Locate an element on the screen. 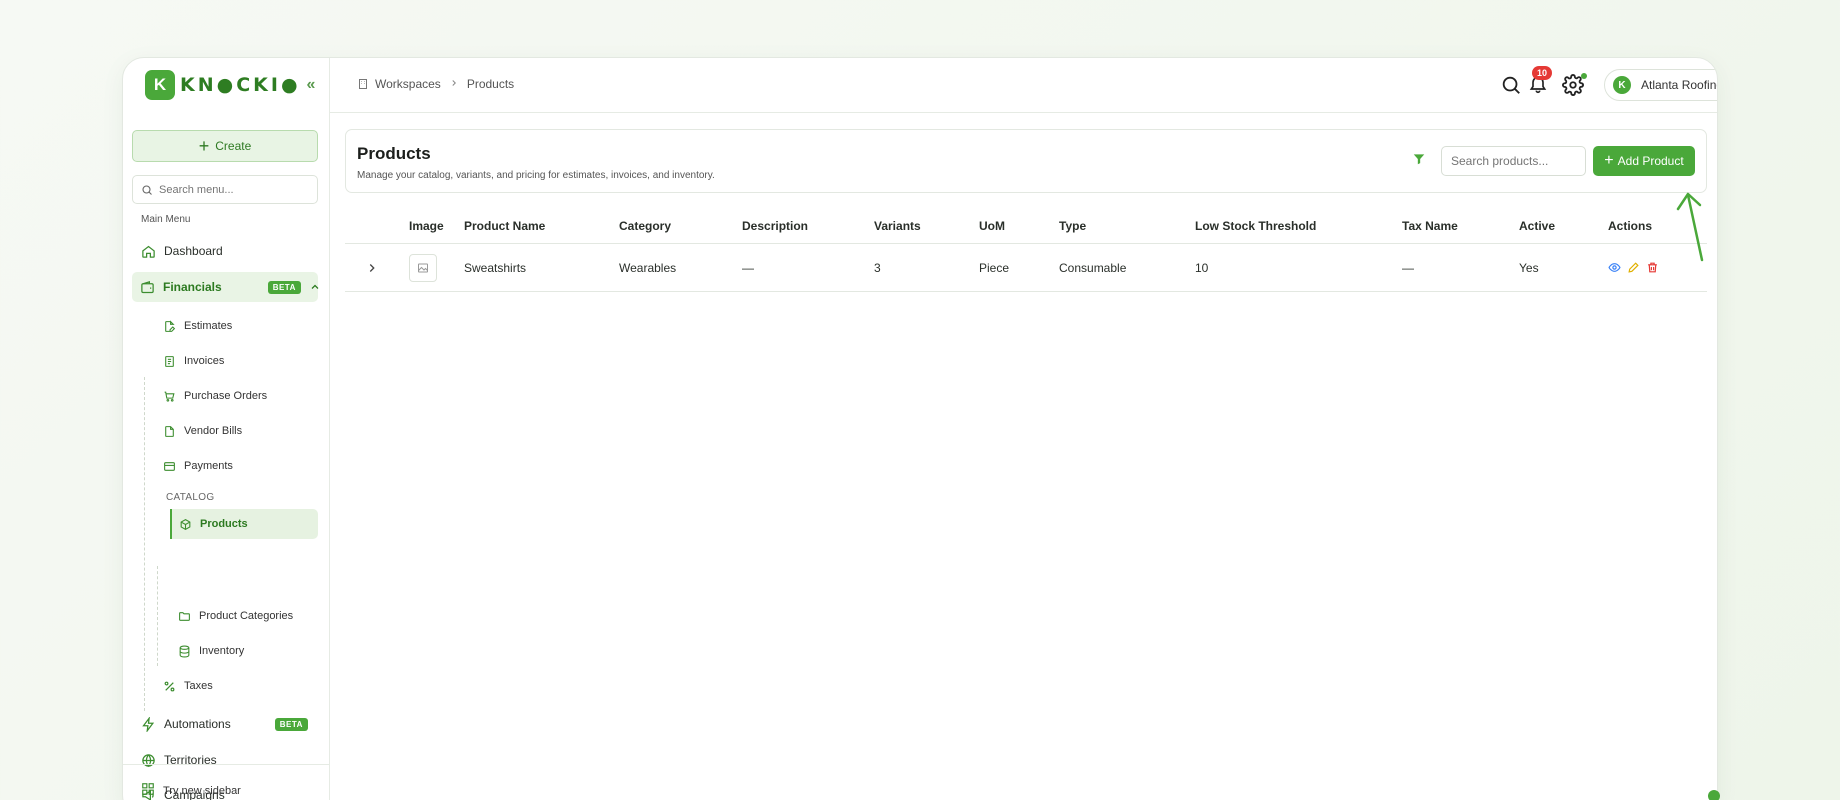  credit-card-icon is located at coordinates (170, 466).